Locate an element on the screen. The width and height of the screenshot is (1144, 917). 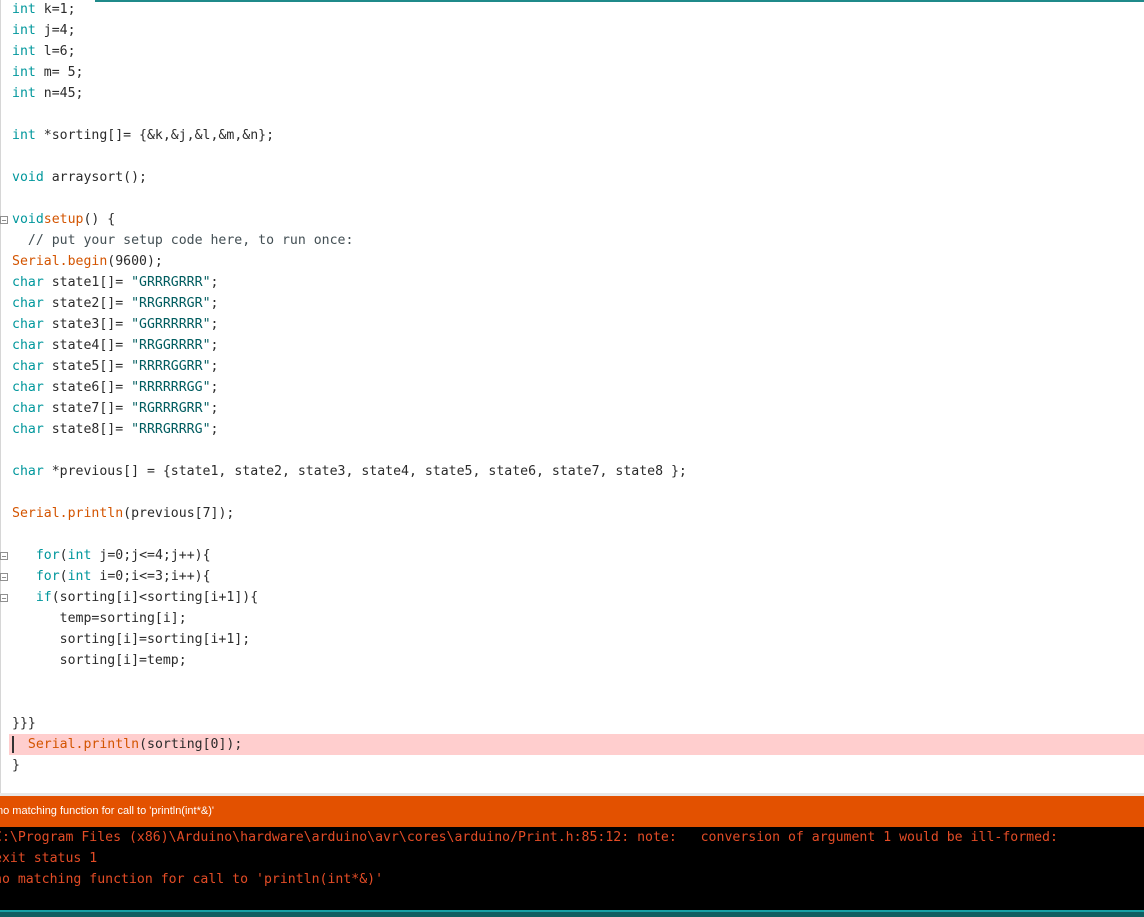
code-line: Serial.begin(9600); is located at coordinates (87, 261).